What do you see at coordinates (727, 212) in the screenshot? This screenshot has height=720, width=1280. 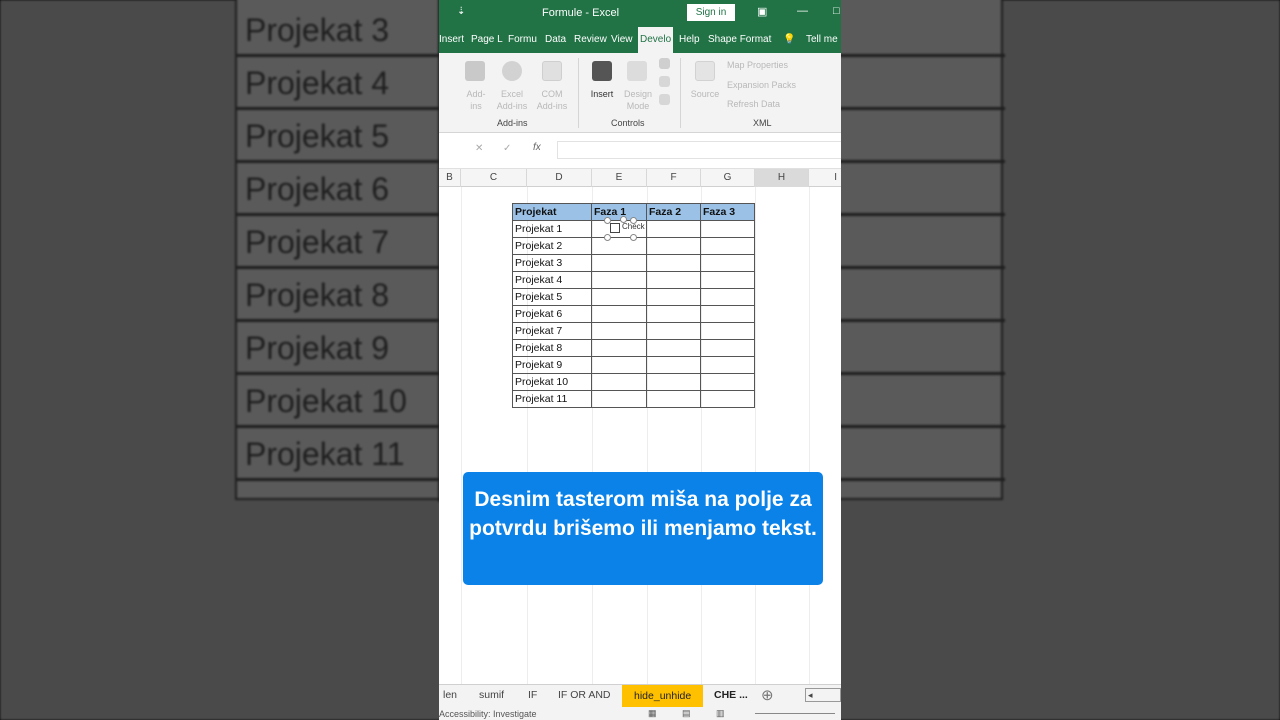 I see `table-header-cell: Faza 3` at bounding box center [727, 212].